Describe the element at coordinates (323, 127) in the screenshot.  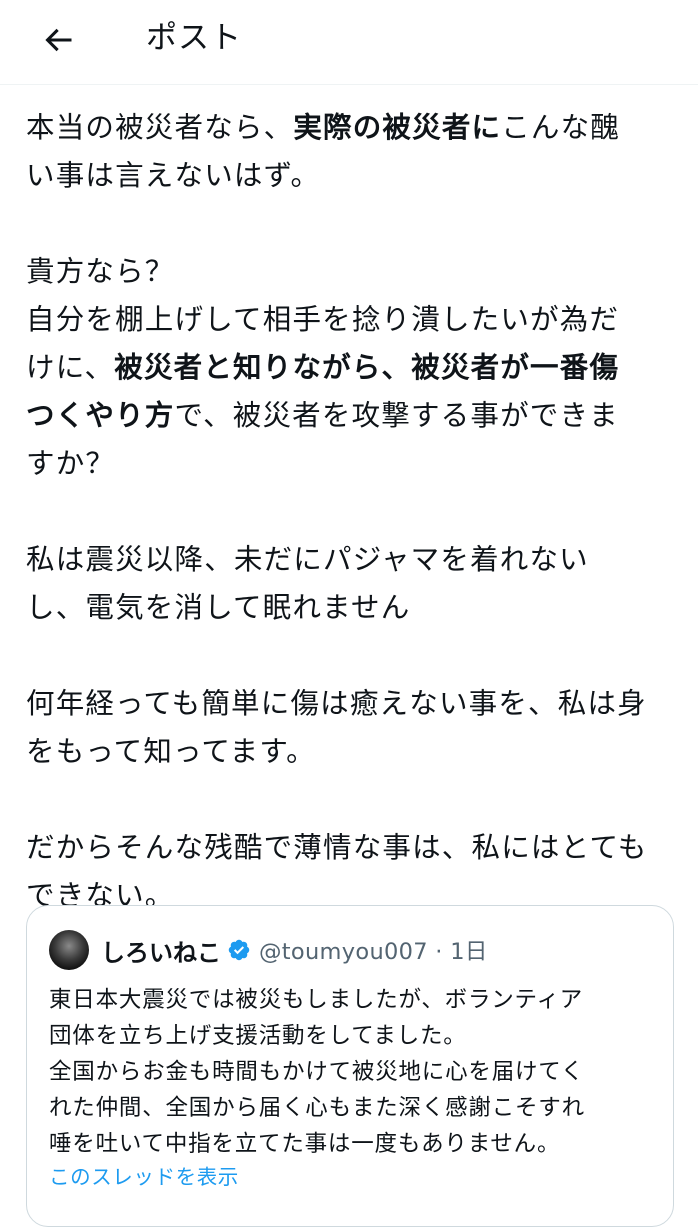
I see `text-line: 本当の被災者なら、実際の被災者にこんな醜` at that location.